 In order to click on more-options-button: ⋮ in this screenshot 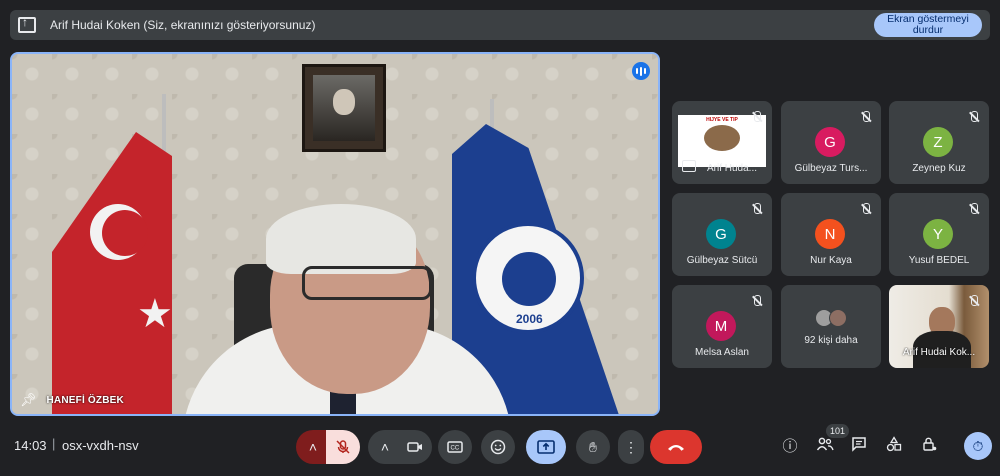, I will do `click(631, 447)`.